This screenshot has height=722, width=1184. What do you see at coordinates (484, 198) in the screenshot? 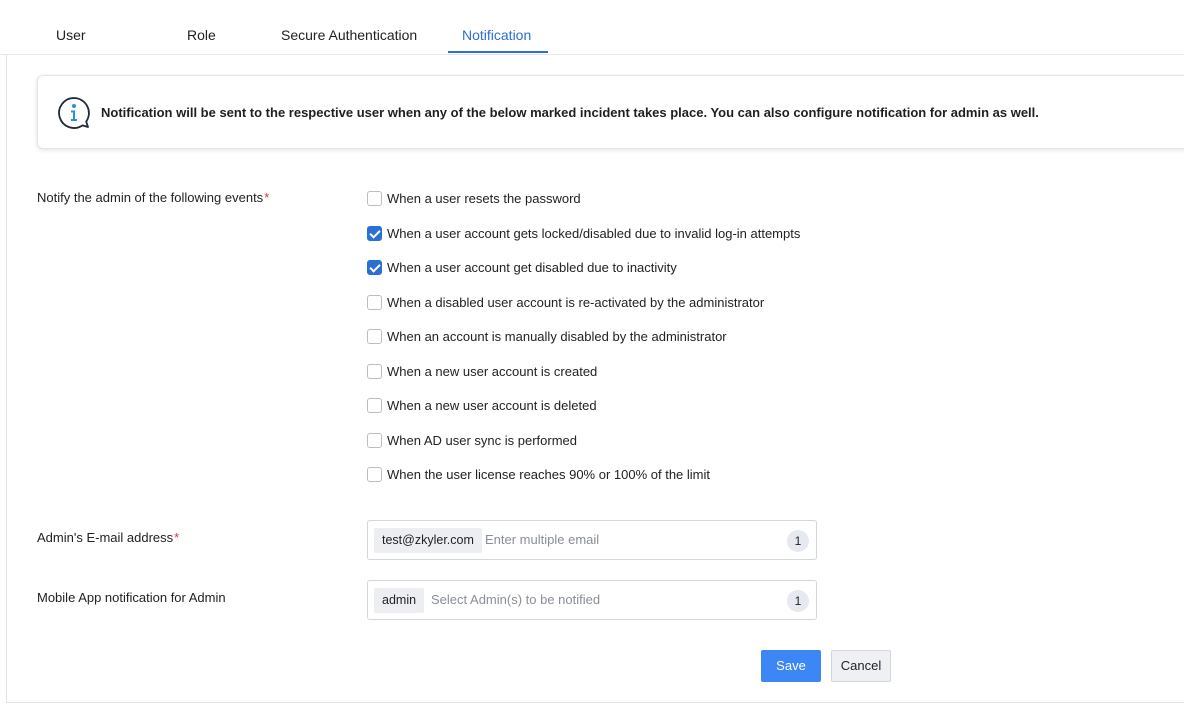
I see `event-option-label: When a user resets the password` at bounding box center [484, 198].